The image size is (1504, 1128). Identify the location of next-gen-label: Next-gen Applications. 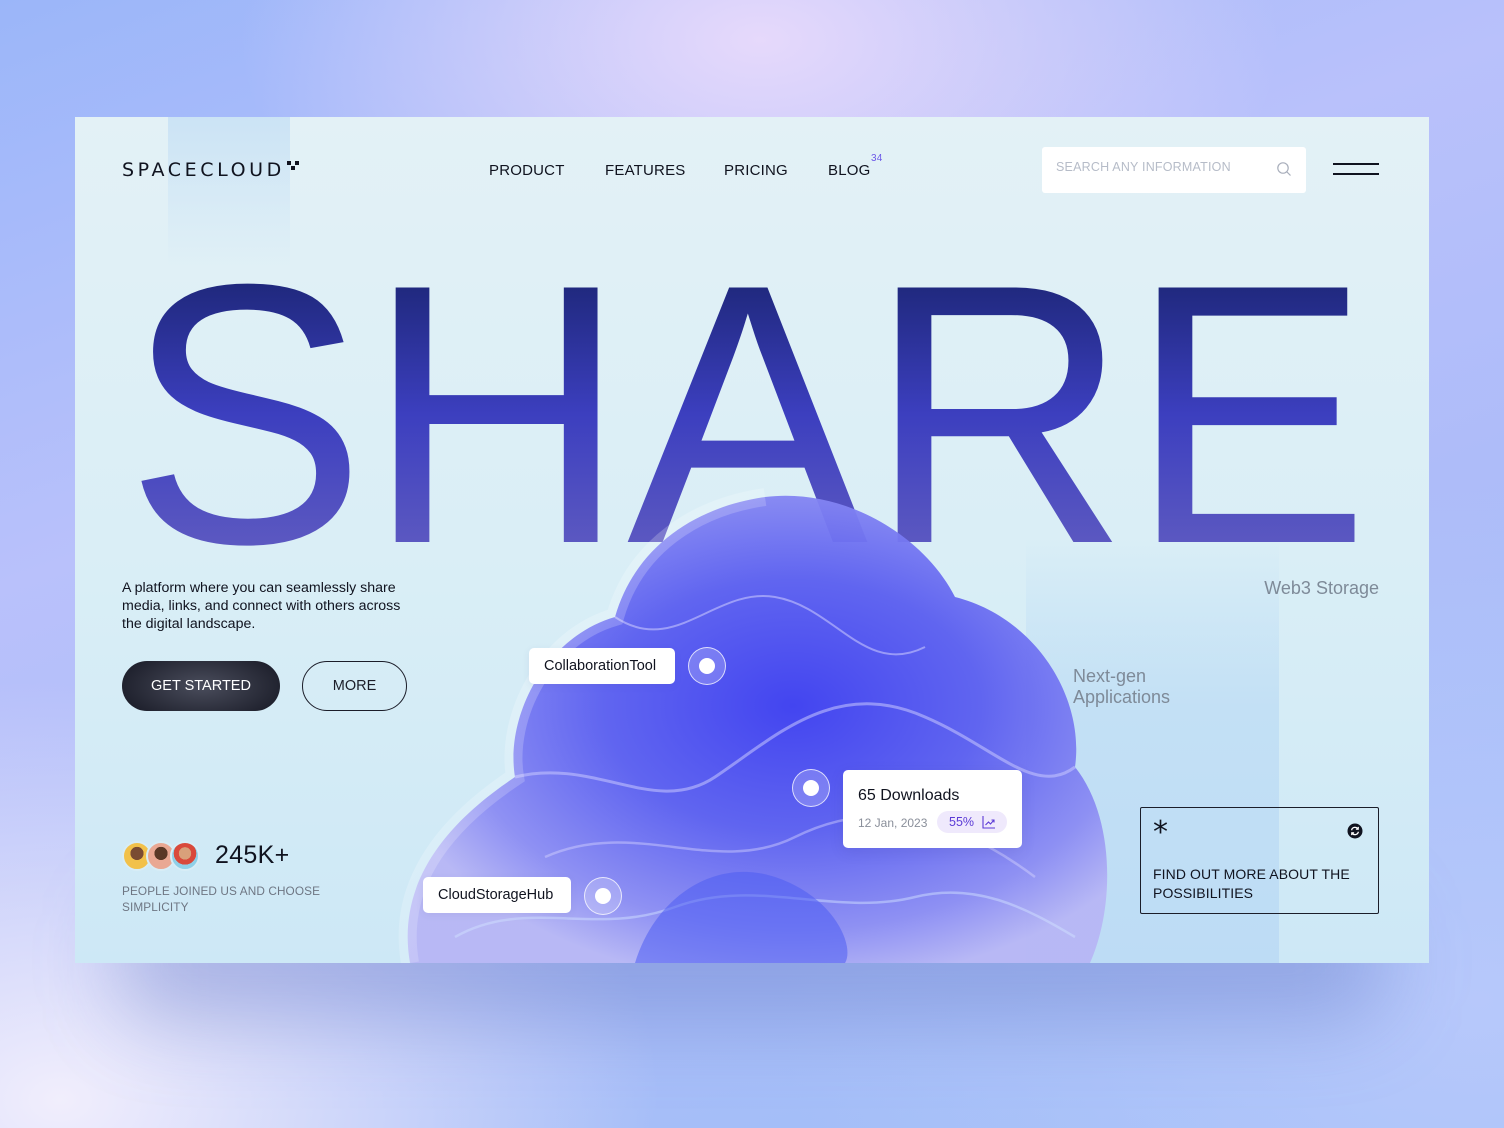
(1122, 686).